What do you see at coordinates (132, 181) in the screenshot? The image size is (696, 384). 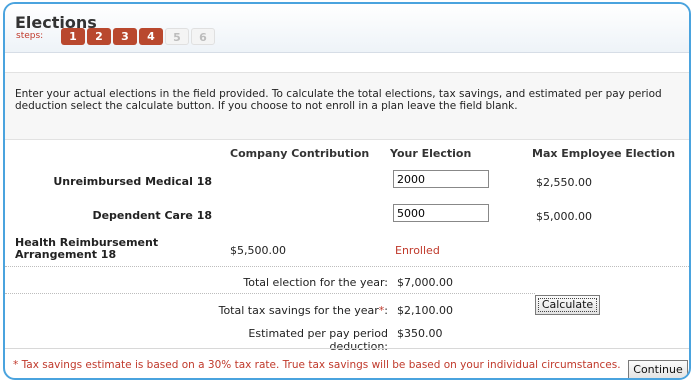 I see `plan-label-unreimbursed-medical: Unreimbursed Medical 18` at bounding box center [132, 181].